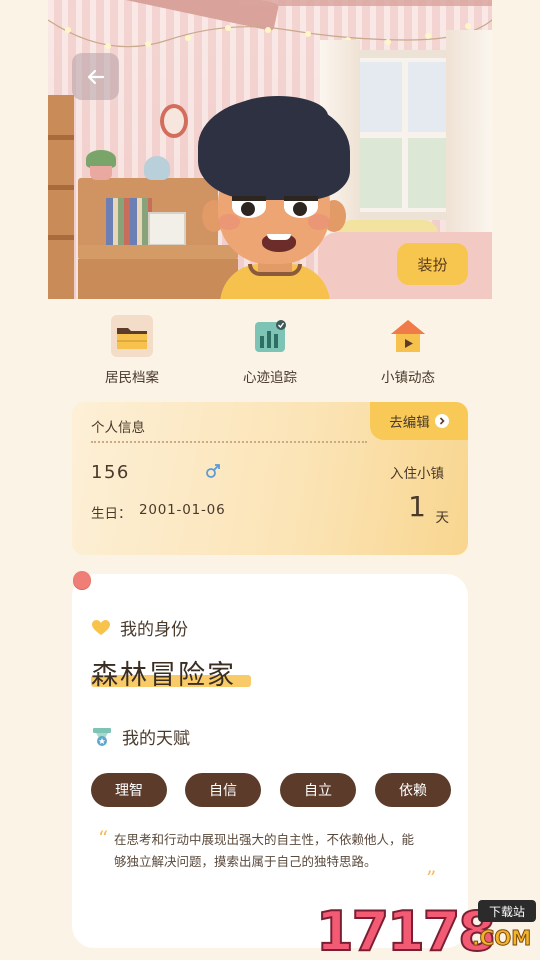  What do you see at coordinates (174, 121) in the screenshot?
I see `wall-frame` at bounding box center [174, 121].